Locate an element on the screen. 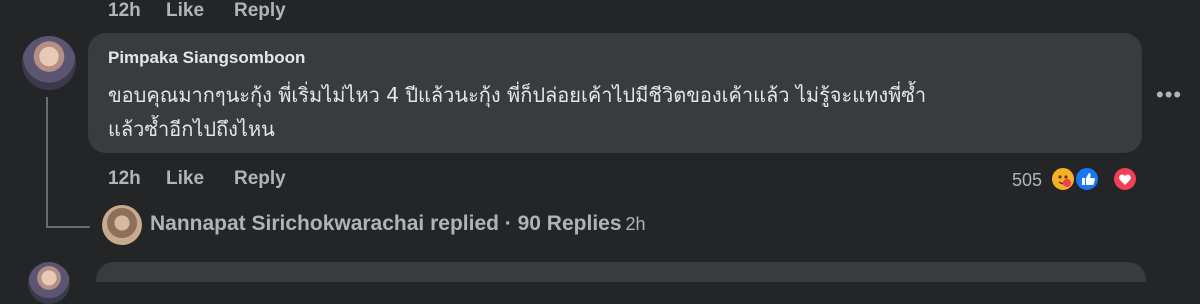  comment-line: แล้วซ้ำอีกไปถึงไหน is located at coordinates (191, 129).